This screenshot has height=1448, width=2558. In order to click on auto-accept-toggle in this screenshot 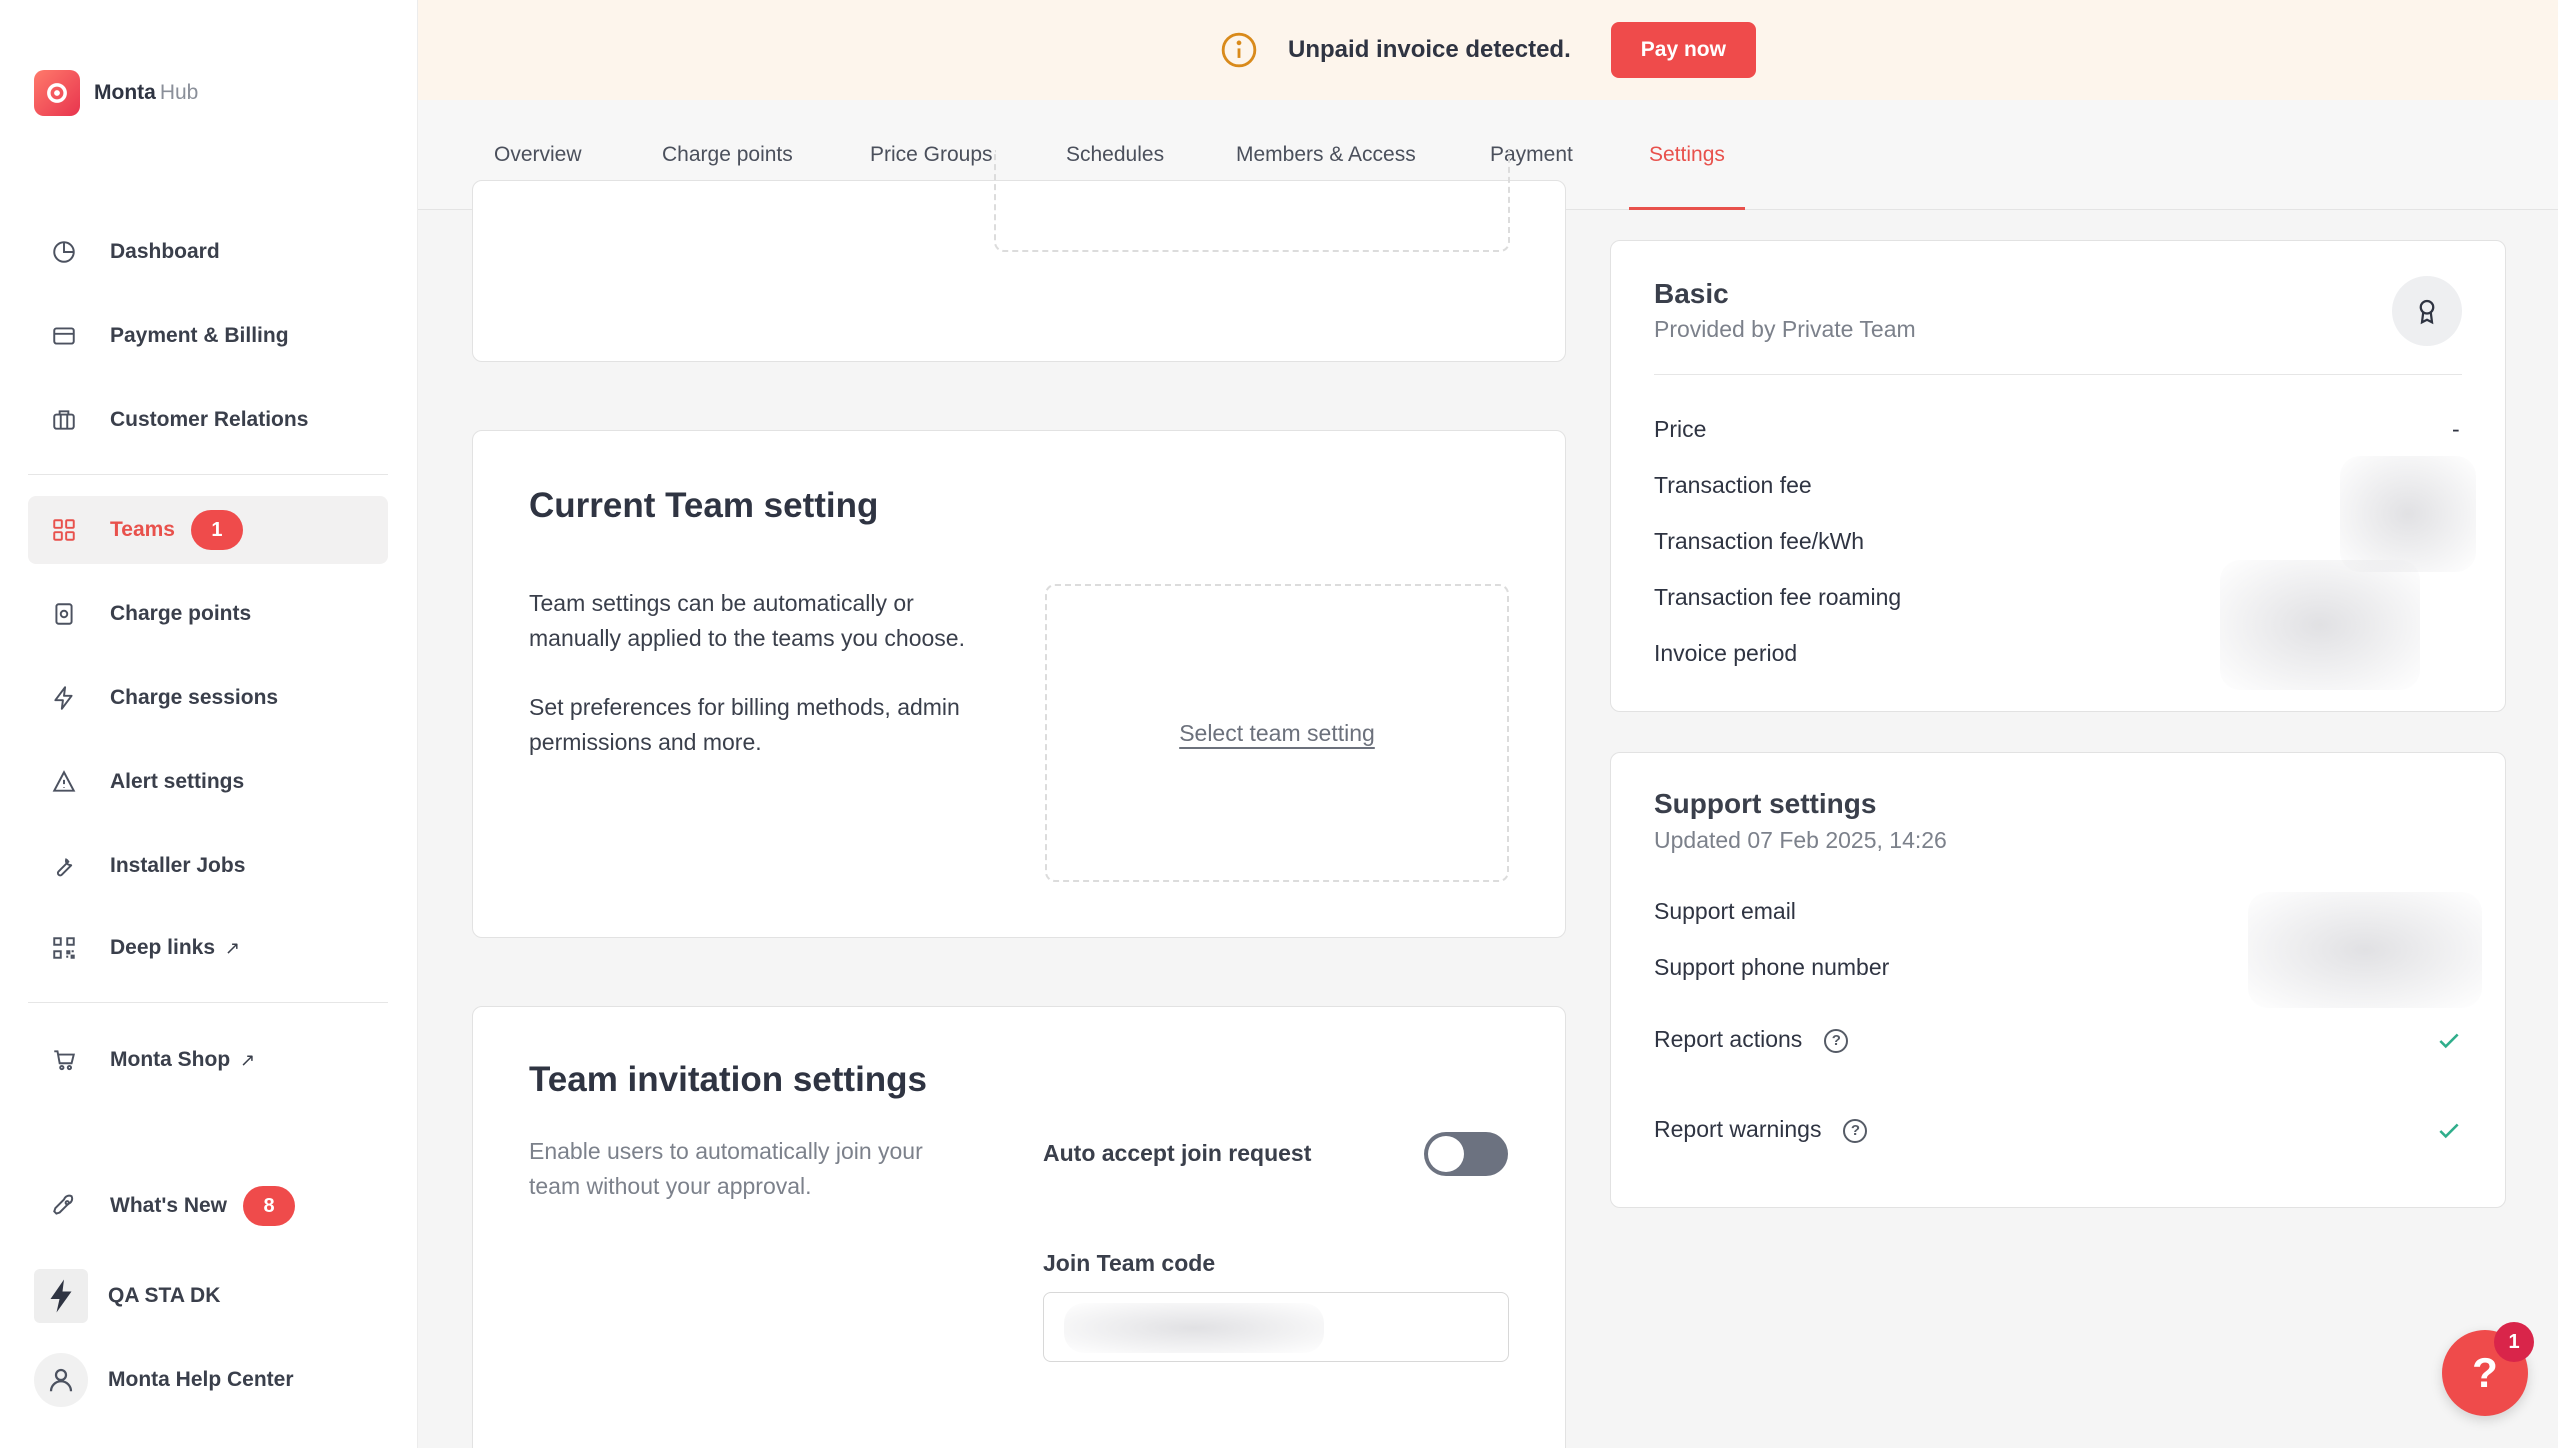, I will do `click(1466, 1154)`.